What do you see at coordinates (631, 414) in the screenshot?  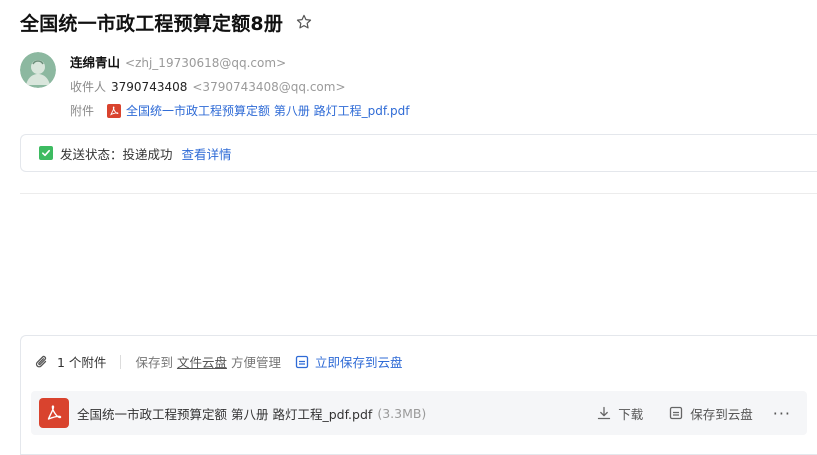 I see `download-label: 下载` at bounding box center [631, 414].